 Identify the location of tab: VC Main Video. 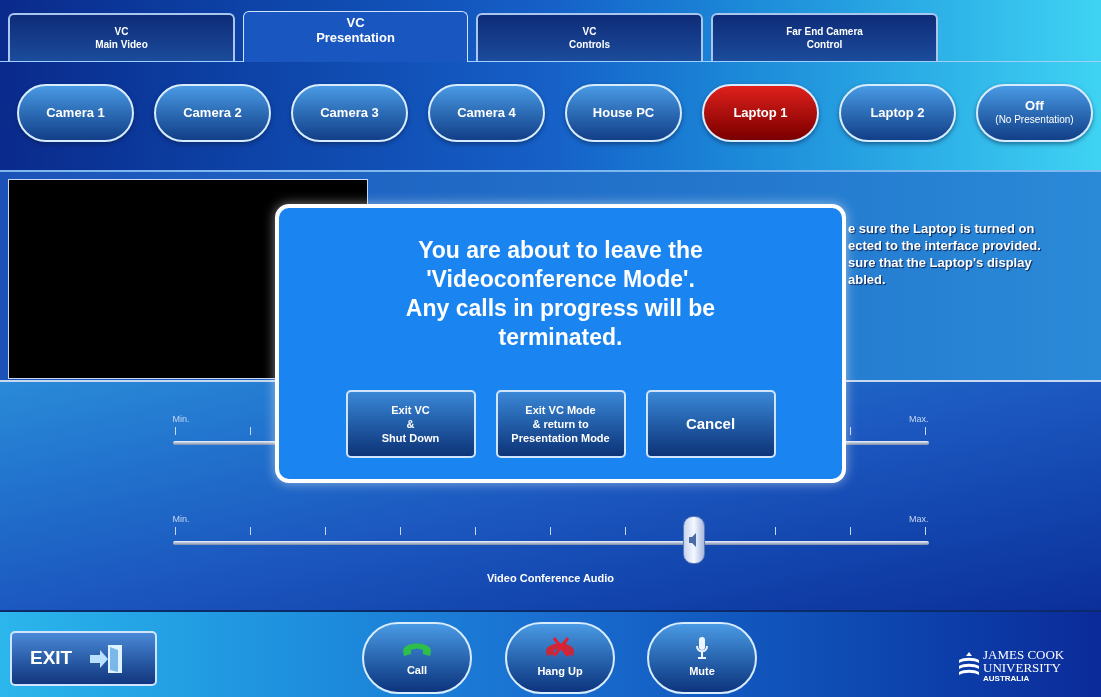
(121, 37).